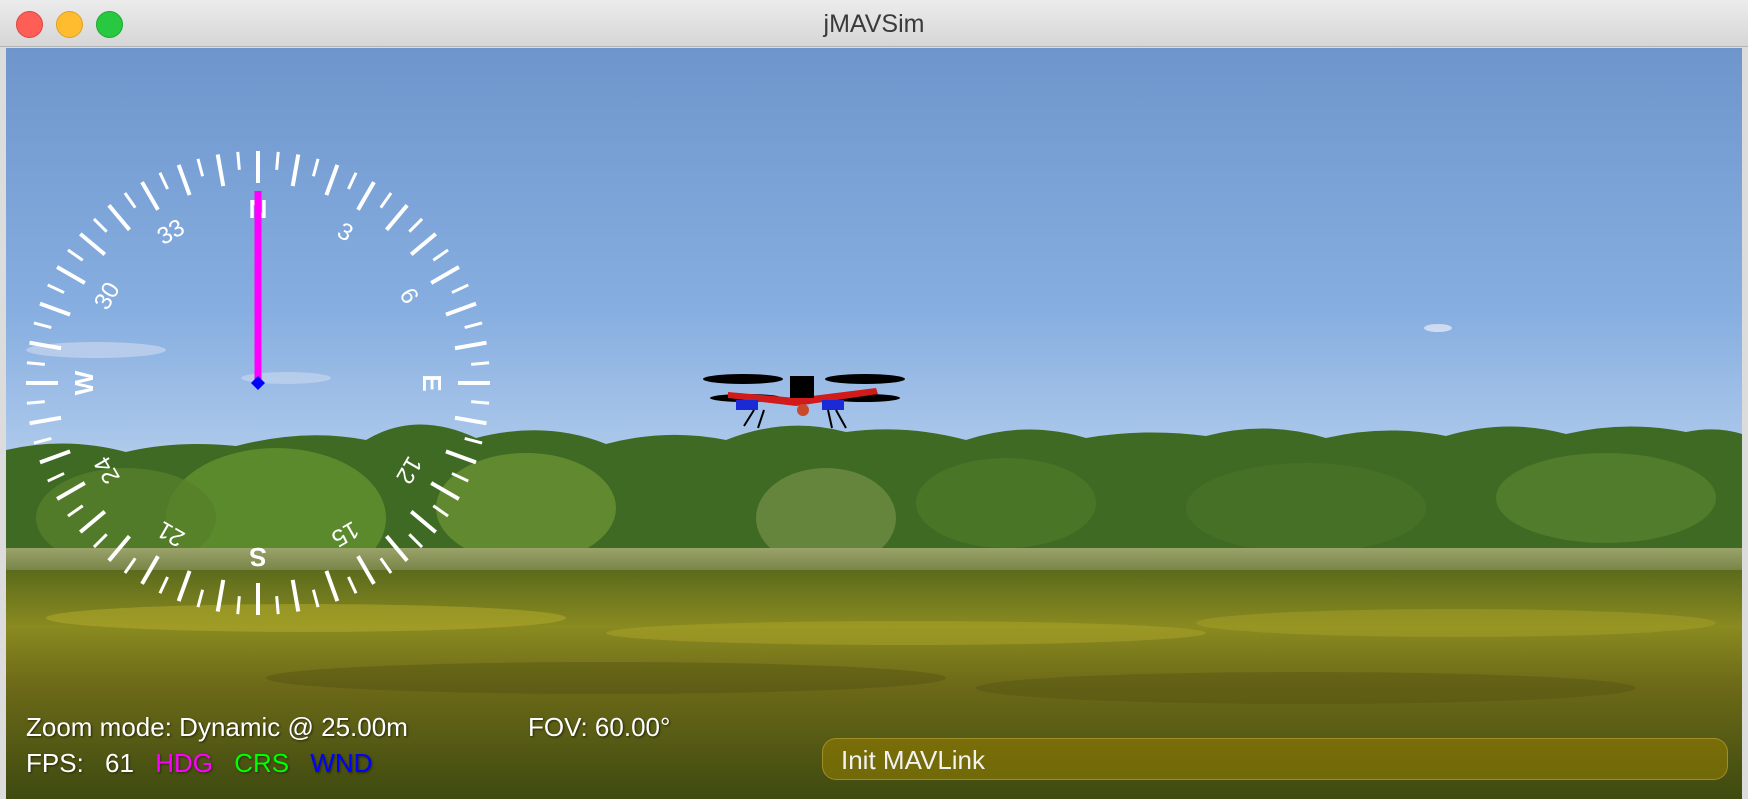 The width and height of the screenshot is (1748, 799). Describe the element at coordinates (262, 763) in the screenshot. I see `legend-crs: CRS` at that location.